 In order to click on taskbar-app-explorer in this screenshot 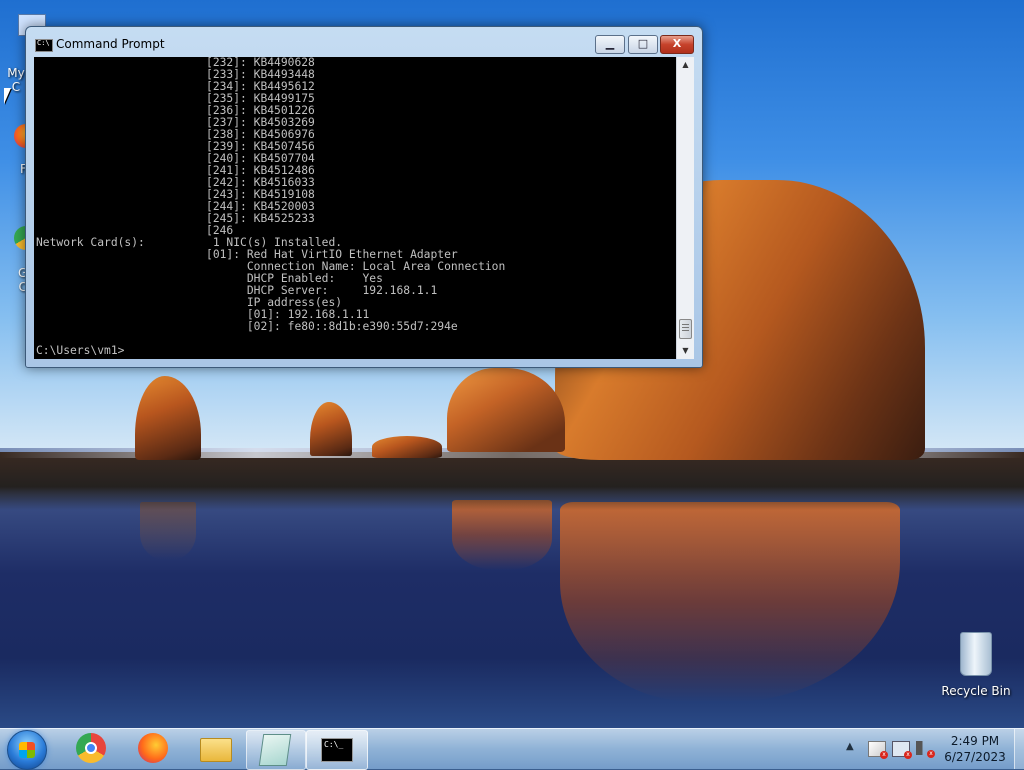, I will do `click(214, 749)`.